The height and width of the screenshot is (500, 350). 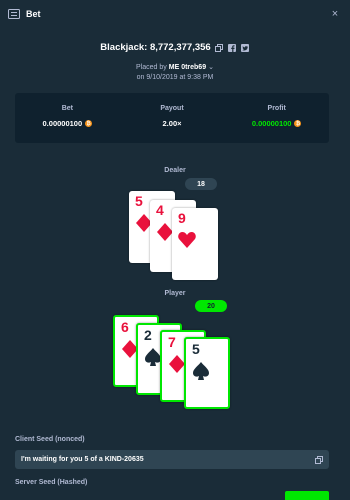 I want to click on player-score-badge: 20, so click(x=211, y=306).